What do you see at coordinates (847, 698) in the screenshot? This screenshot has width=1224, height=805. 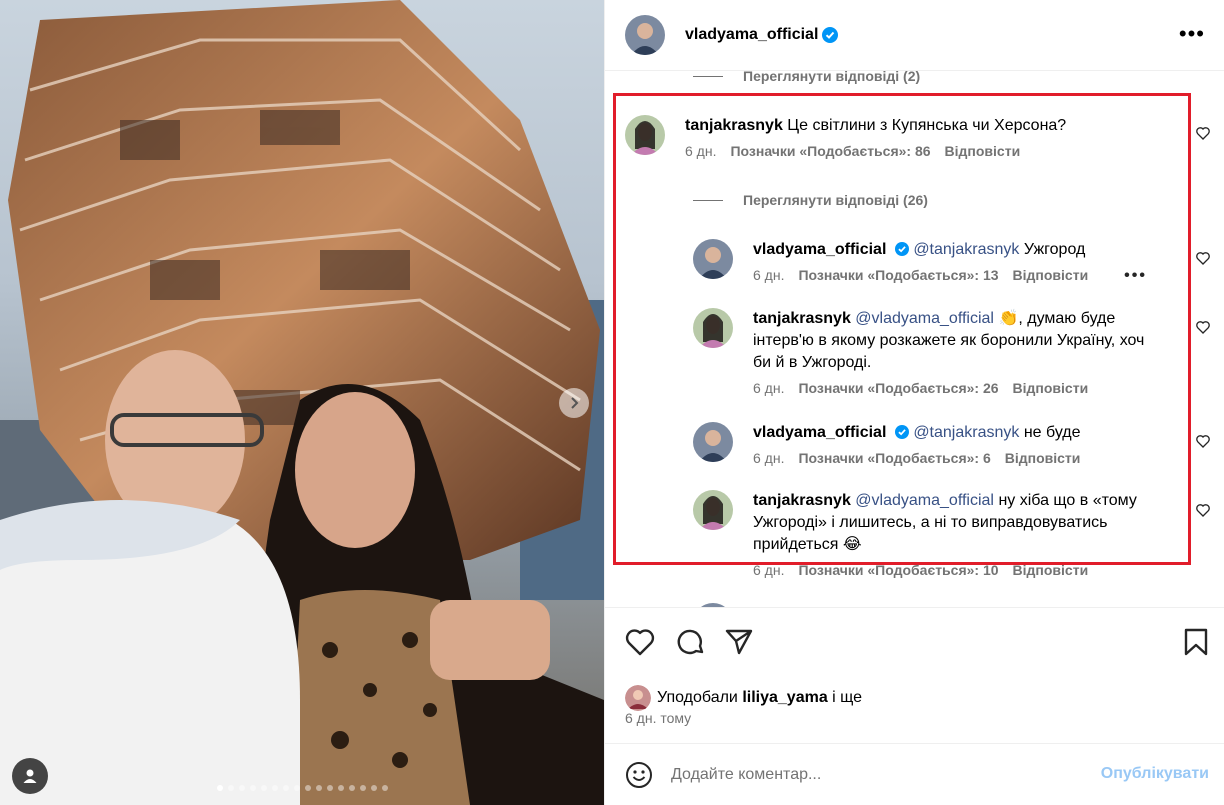 I see `likes-suffix: і ще` at bounding box center [847, 698].